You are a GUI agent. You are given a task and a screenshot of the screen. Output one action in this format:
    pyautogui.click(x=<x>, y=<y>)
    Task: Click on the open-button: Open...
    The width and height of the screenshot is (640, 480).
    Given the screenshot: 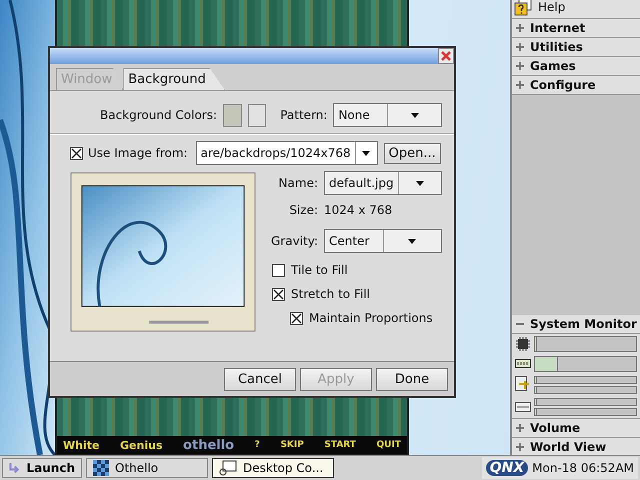 What is the action you would take?
    pyautogui.click(x=412, y=153)
    